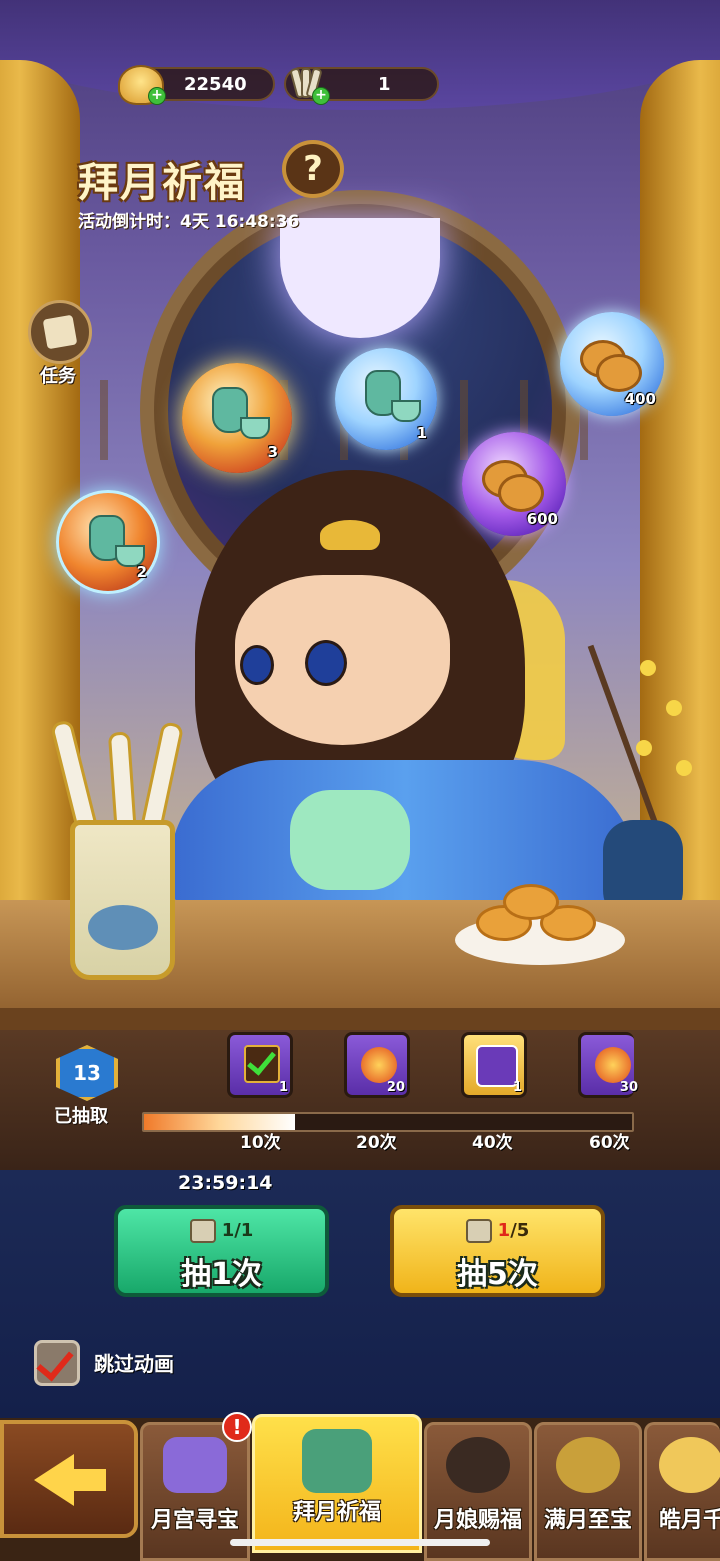 The width and height of the screenshot is (720, 1561). What do you see at coordinates (81, 1116) in the screenshot?
I see `drawn-label: 已抽取` at bounding box center [81, 1116].